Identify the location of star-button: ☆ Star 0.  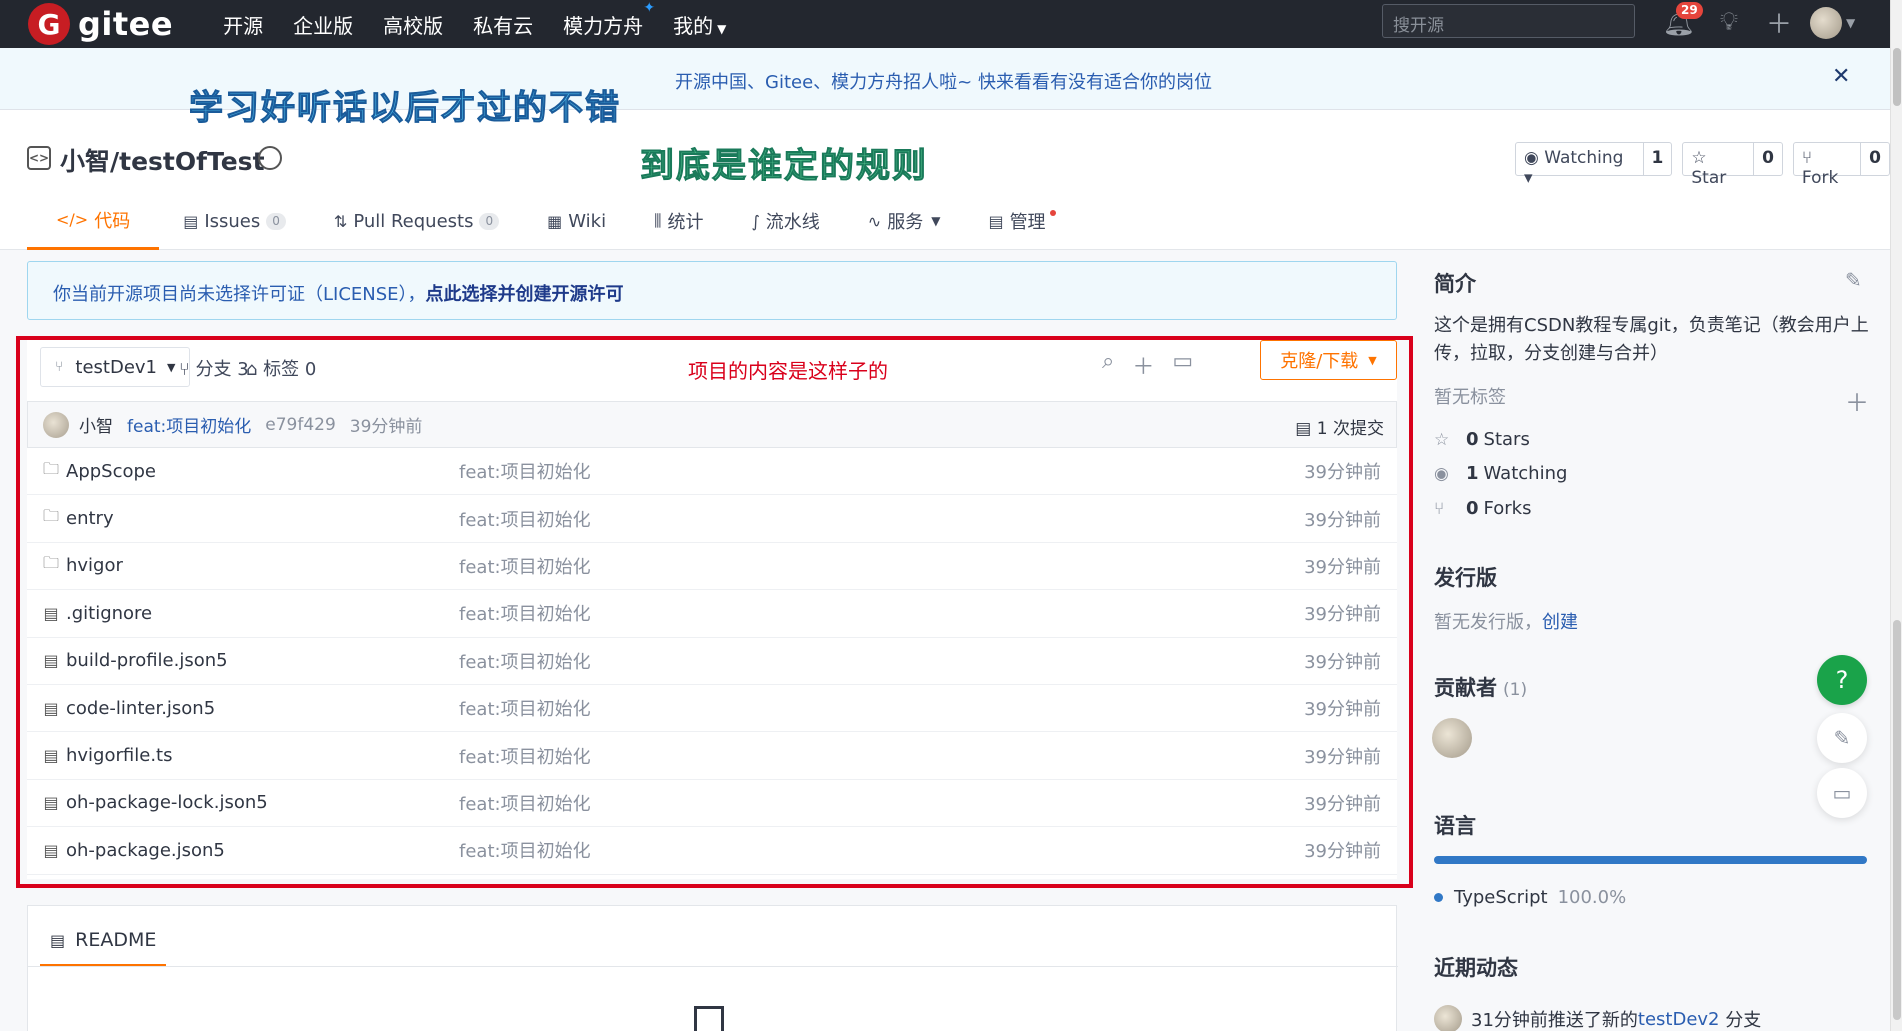
(1732, 165).